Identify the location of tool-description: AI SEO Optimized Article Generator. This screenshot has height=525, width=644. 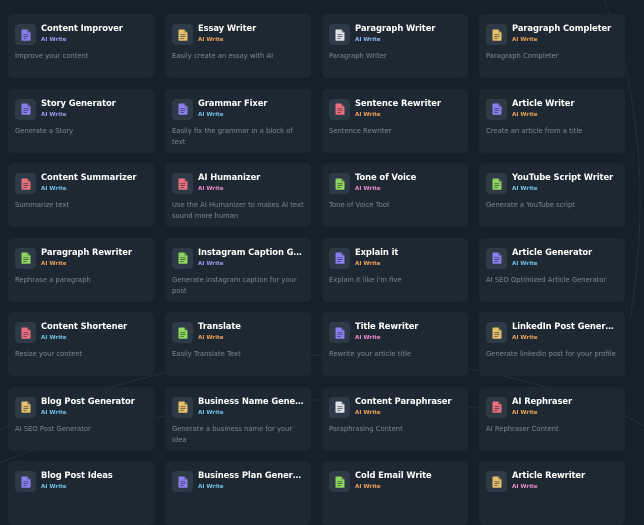
(546, 279).